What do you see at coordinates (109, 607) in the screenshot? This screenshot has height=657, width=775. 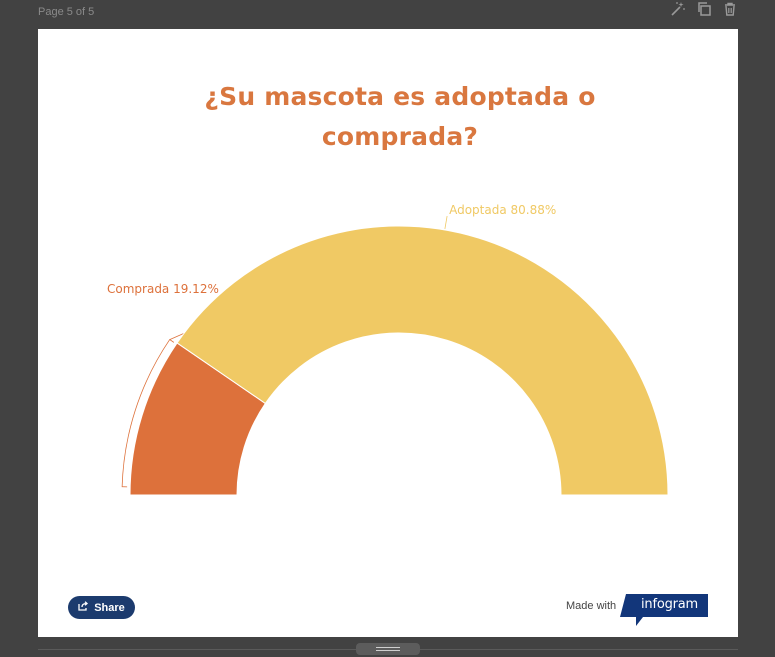 I see `share-label: Share` at bounding box center [109, 607].